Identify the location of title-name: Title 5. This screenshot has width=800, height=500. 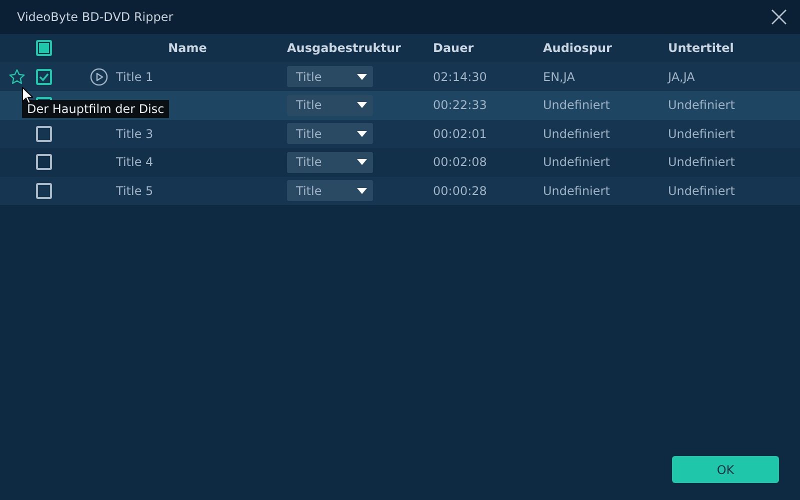
(135, 191).